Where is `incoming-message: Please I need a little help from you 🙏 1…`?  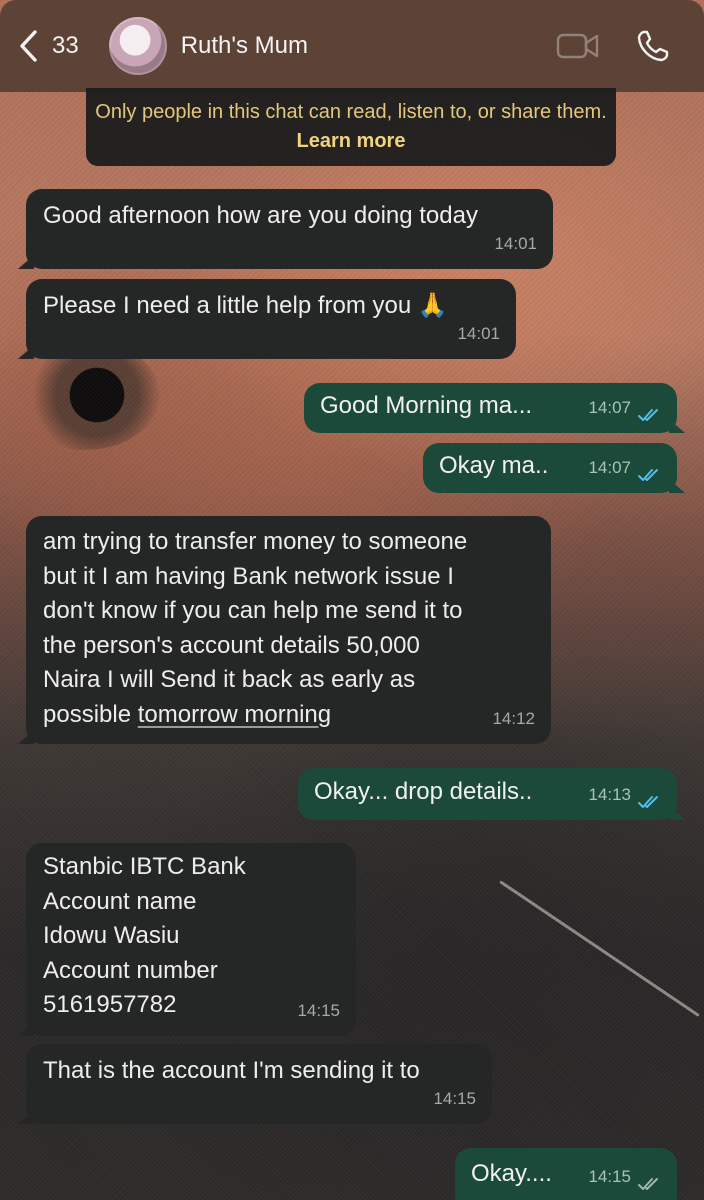
incoming-message: Please I need a little help from you 🙏 1… is located at coordinates (267, 319).